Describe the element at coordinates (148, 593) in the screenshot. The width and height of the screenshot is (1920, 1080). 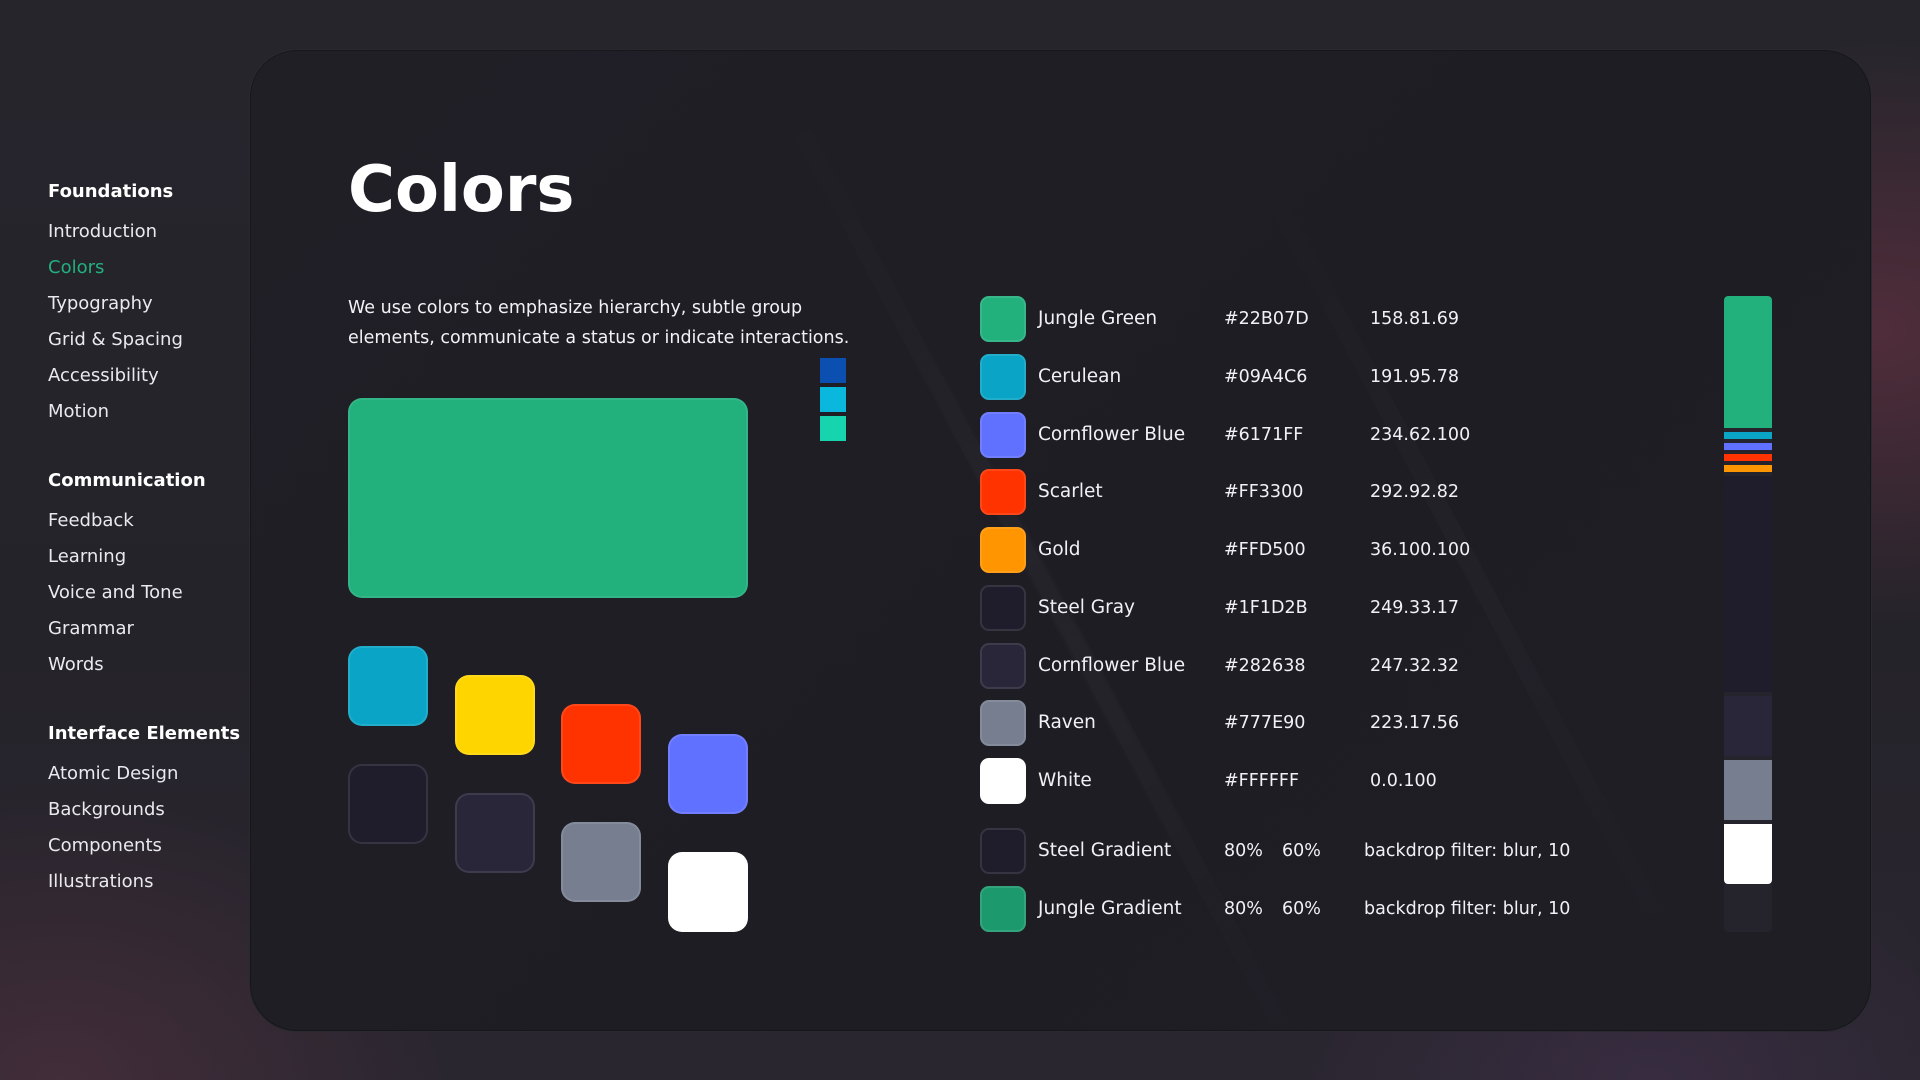
I see `sidebar-item-voice-and-tone: Voice and Tone` at that location.